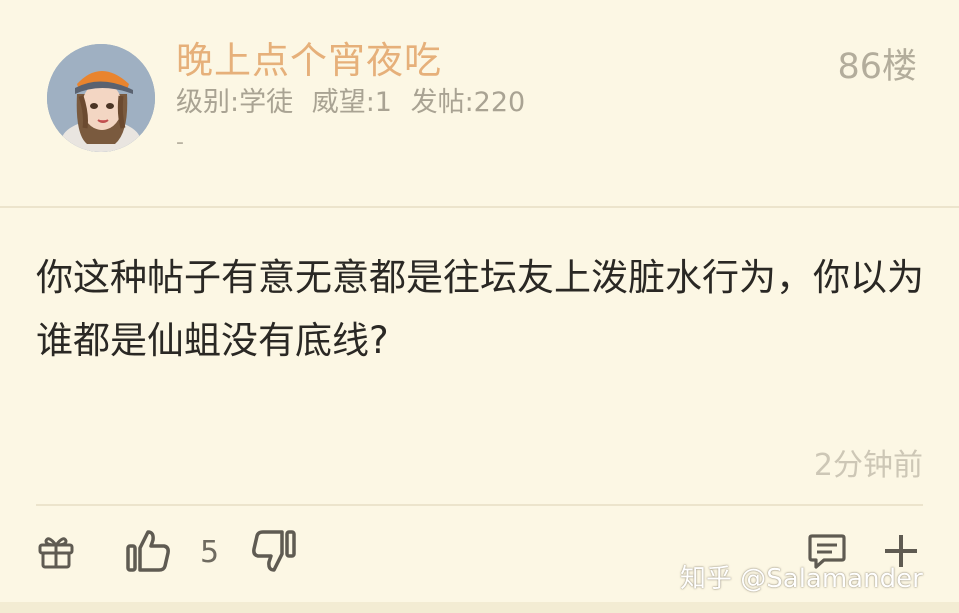 This screenshot has width=959, height=613. I want to click on avatar, so click(101, 98).